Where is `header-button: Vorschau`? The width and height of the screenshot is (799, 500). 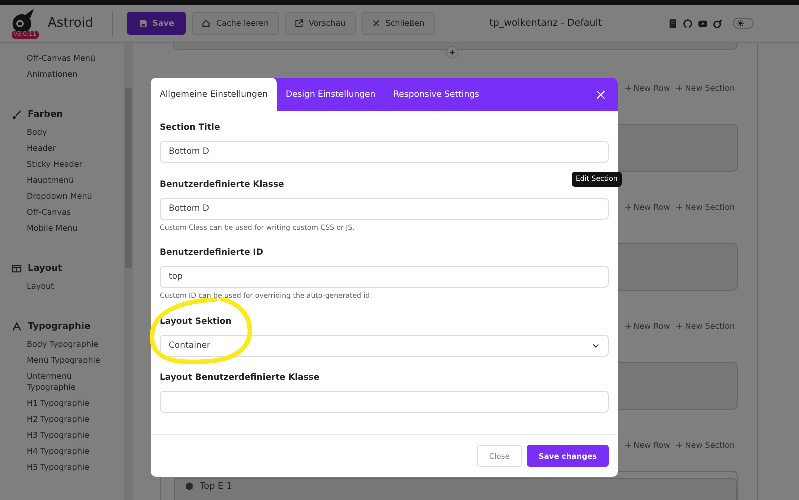 header-button: Vorschau is located at coordinates (320, 23).